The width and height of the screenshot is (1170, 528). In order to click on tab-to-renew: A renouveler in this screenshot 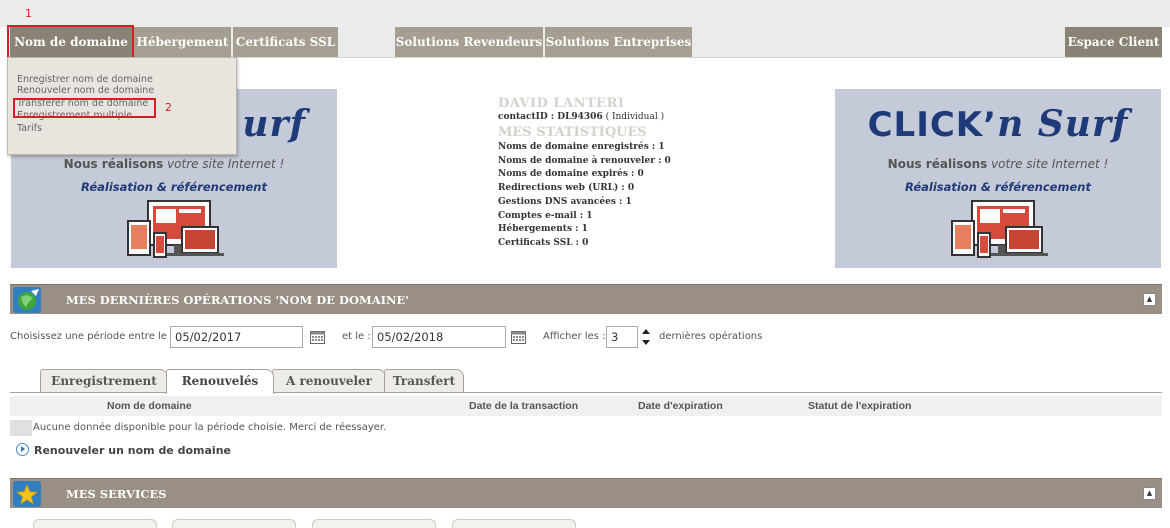, I will do `click(329, 380)`.